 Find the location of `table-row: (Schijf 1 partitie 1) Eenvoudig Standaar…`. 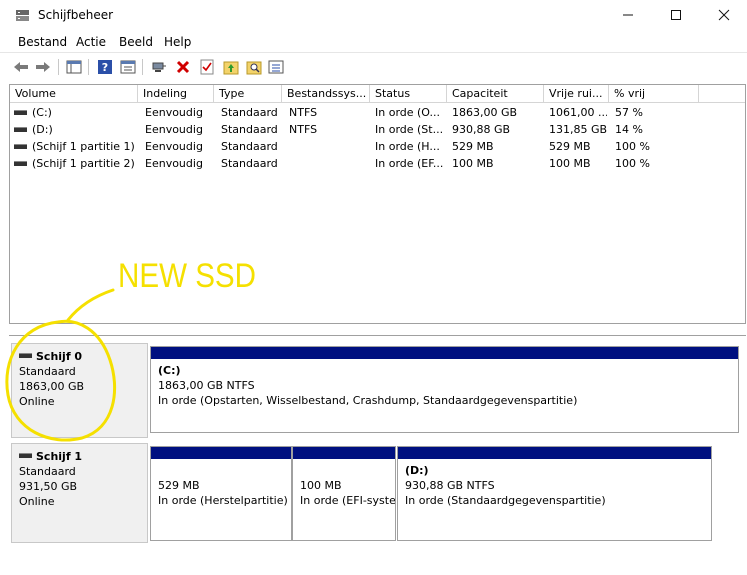

table-row: (Schijf 1 partitie 1) Eenvoudig Standaar… is located at coordinates (377, 146).